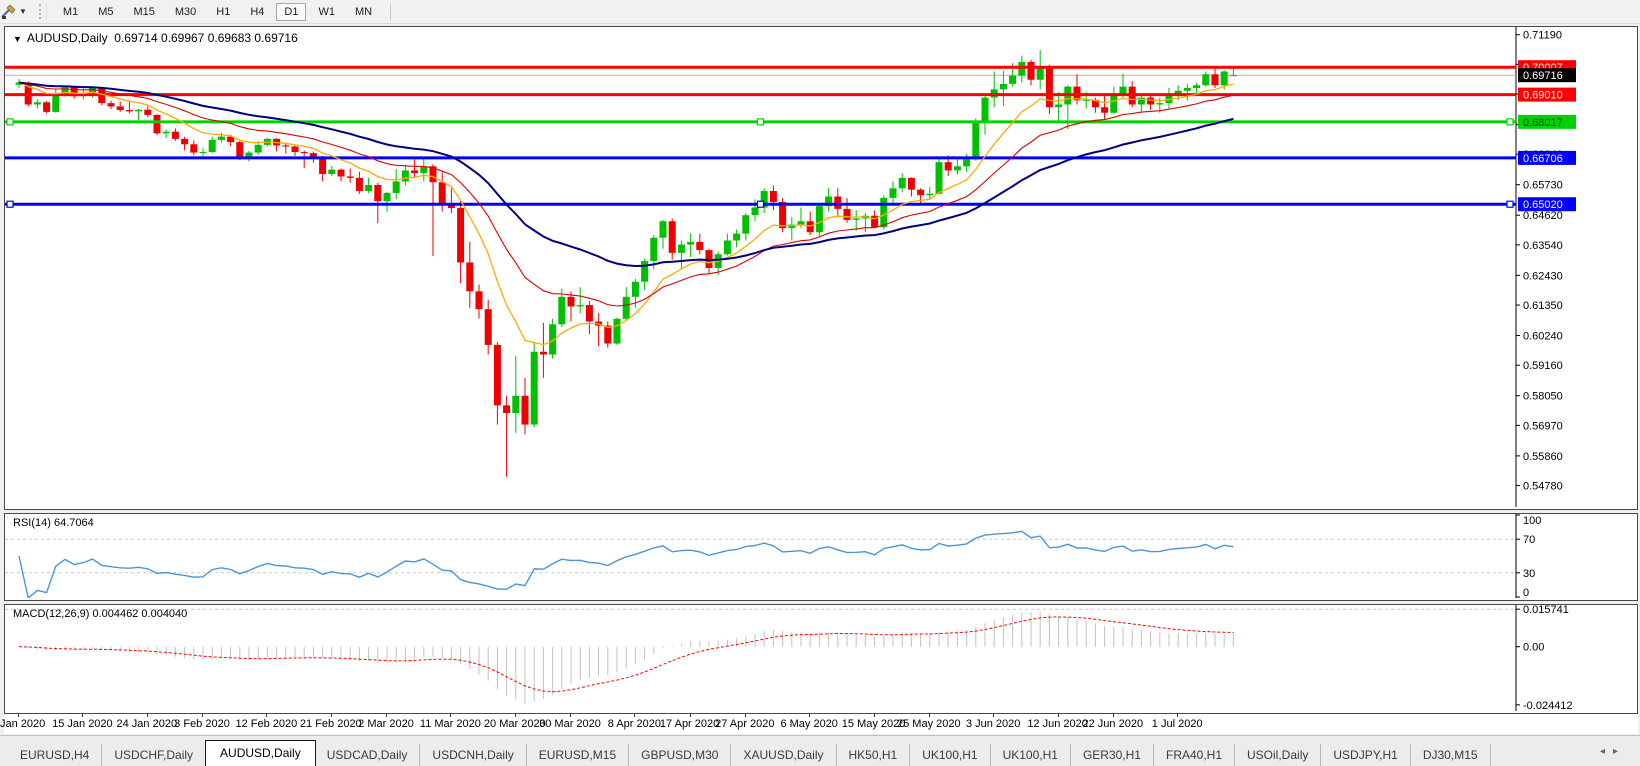 This screenshot has height=766, width=1640. I want to click on tab-eurusd-h4: EURUSD,H4, so click(55, 755).